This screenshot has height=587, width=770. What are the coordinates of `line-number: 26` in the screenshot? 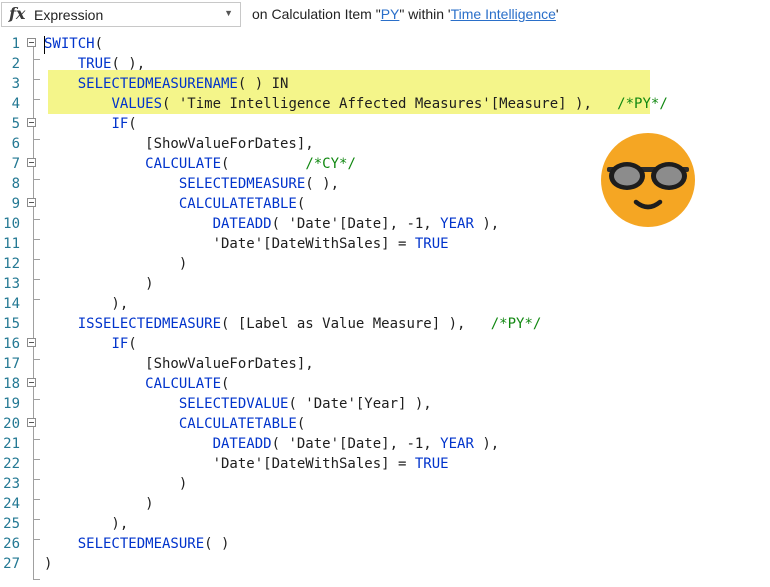 It's located at (11, 544).